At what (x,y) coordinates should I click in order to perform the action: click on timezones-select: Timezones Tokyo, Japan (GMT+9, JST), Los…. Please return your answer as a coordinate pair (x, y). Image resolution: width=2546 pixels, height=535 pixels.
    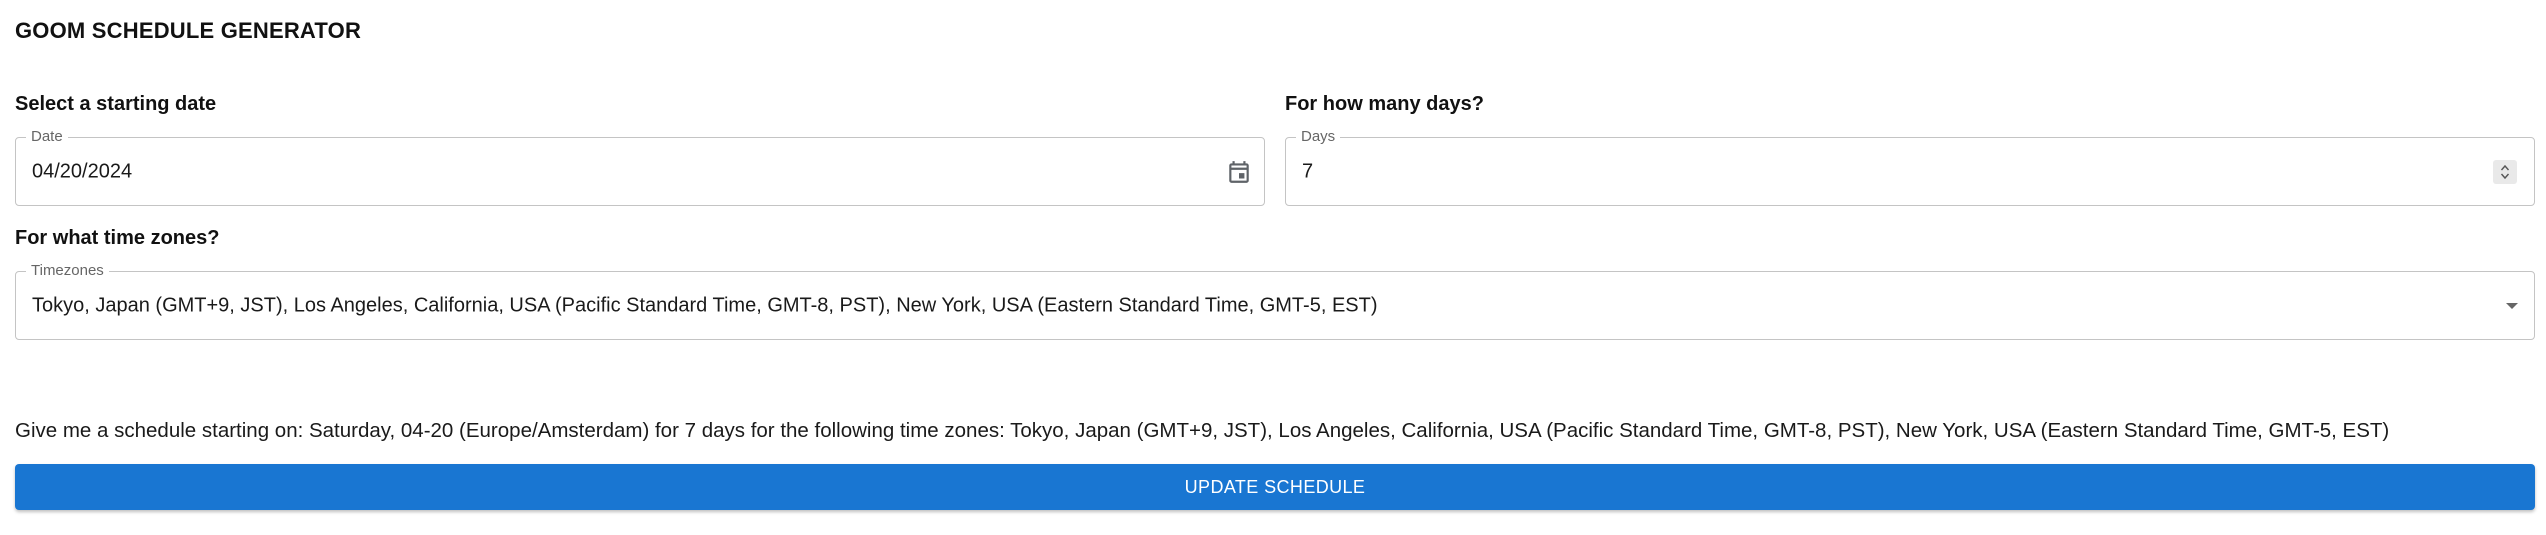
    Looking at the image, I should click on (1275, 301).